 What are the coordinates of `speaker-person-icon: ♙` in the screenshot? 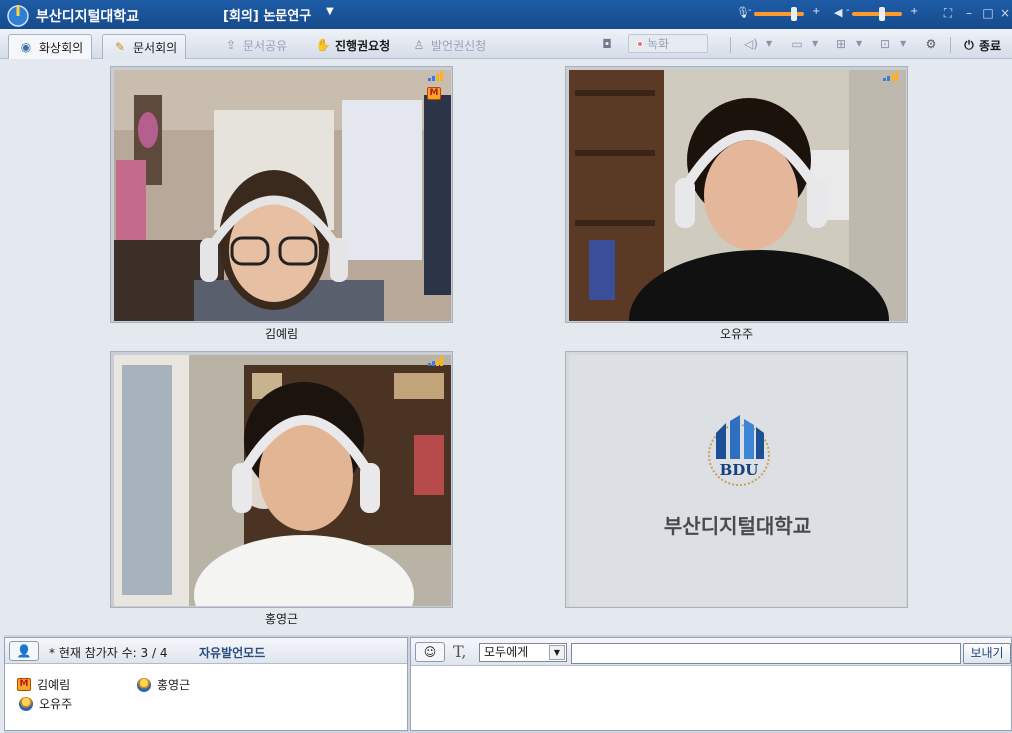 It's located at (419, 45).